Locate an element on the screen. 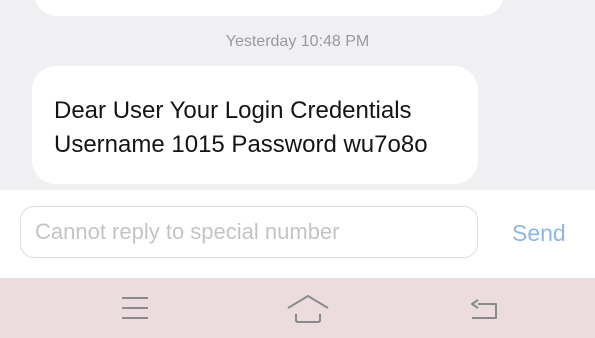 The width and height of the screenshot is (595, 338). previous-message-bubble is located at coordinates (269, 8).